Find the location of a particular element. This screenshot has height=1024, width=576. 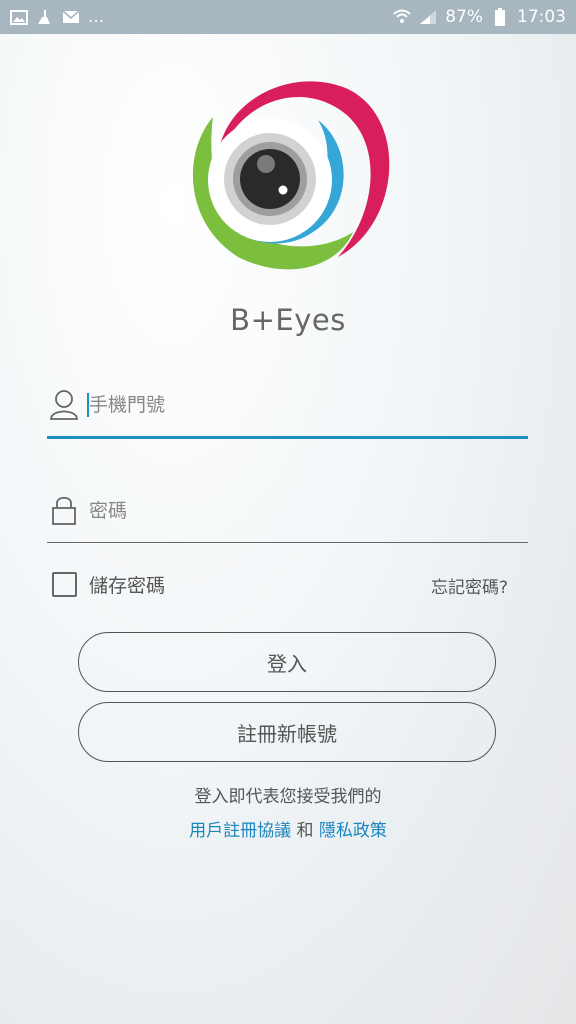

image-icon is located at coordinates (19, 17).